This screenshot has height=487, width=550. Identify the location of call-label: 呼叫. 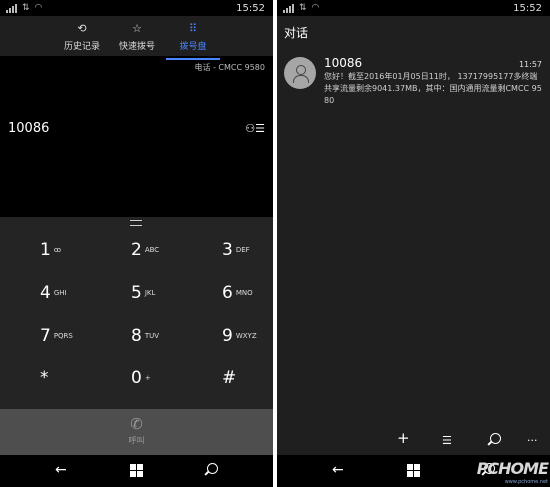
(136, 440).